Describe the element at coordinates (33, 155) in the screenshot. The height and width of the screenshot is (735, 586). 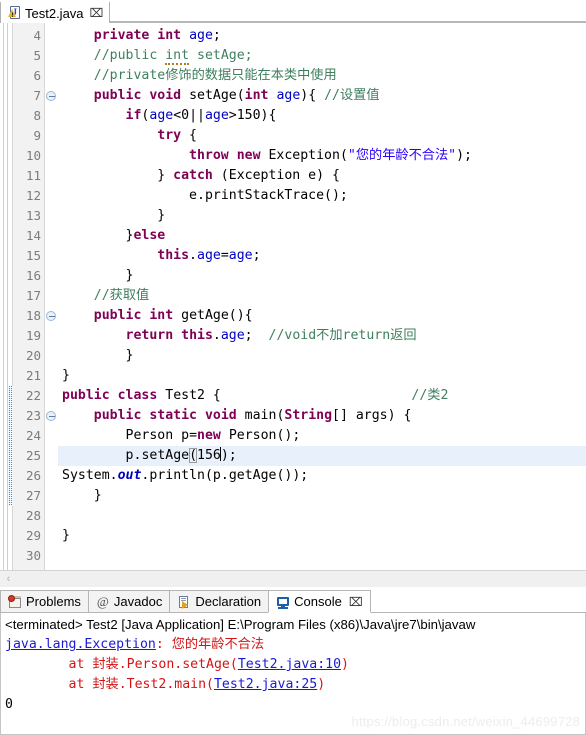
I see `line-number: 10` at that location.